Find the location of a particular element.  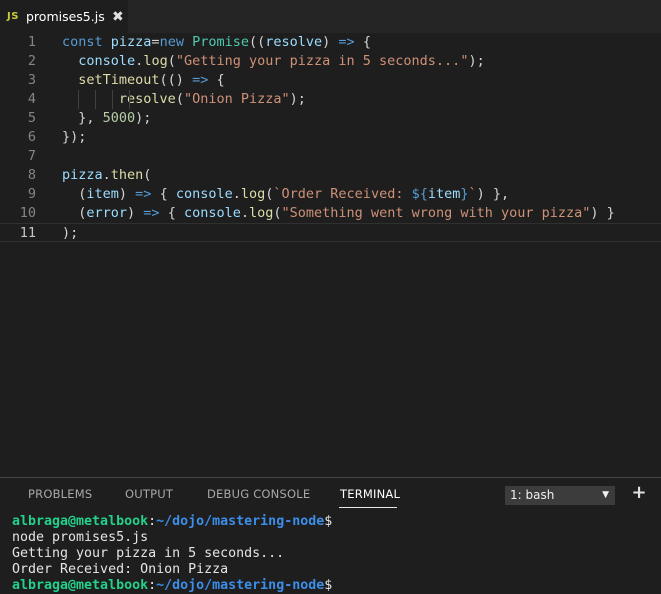

code-line: 11); is located at coordinates (330, 232).